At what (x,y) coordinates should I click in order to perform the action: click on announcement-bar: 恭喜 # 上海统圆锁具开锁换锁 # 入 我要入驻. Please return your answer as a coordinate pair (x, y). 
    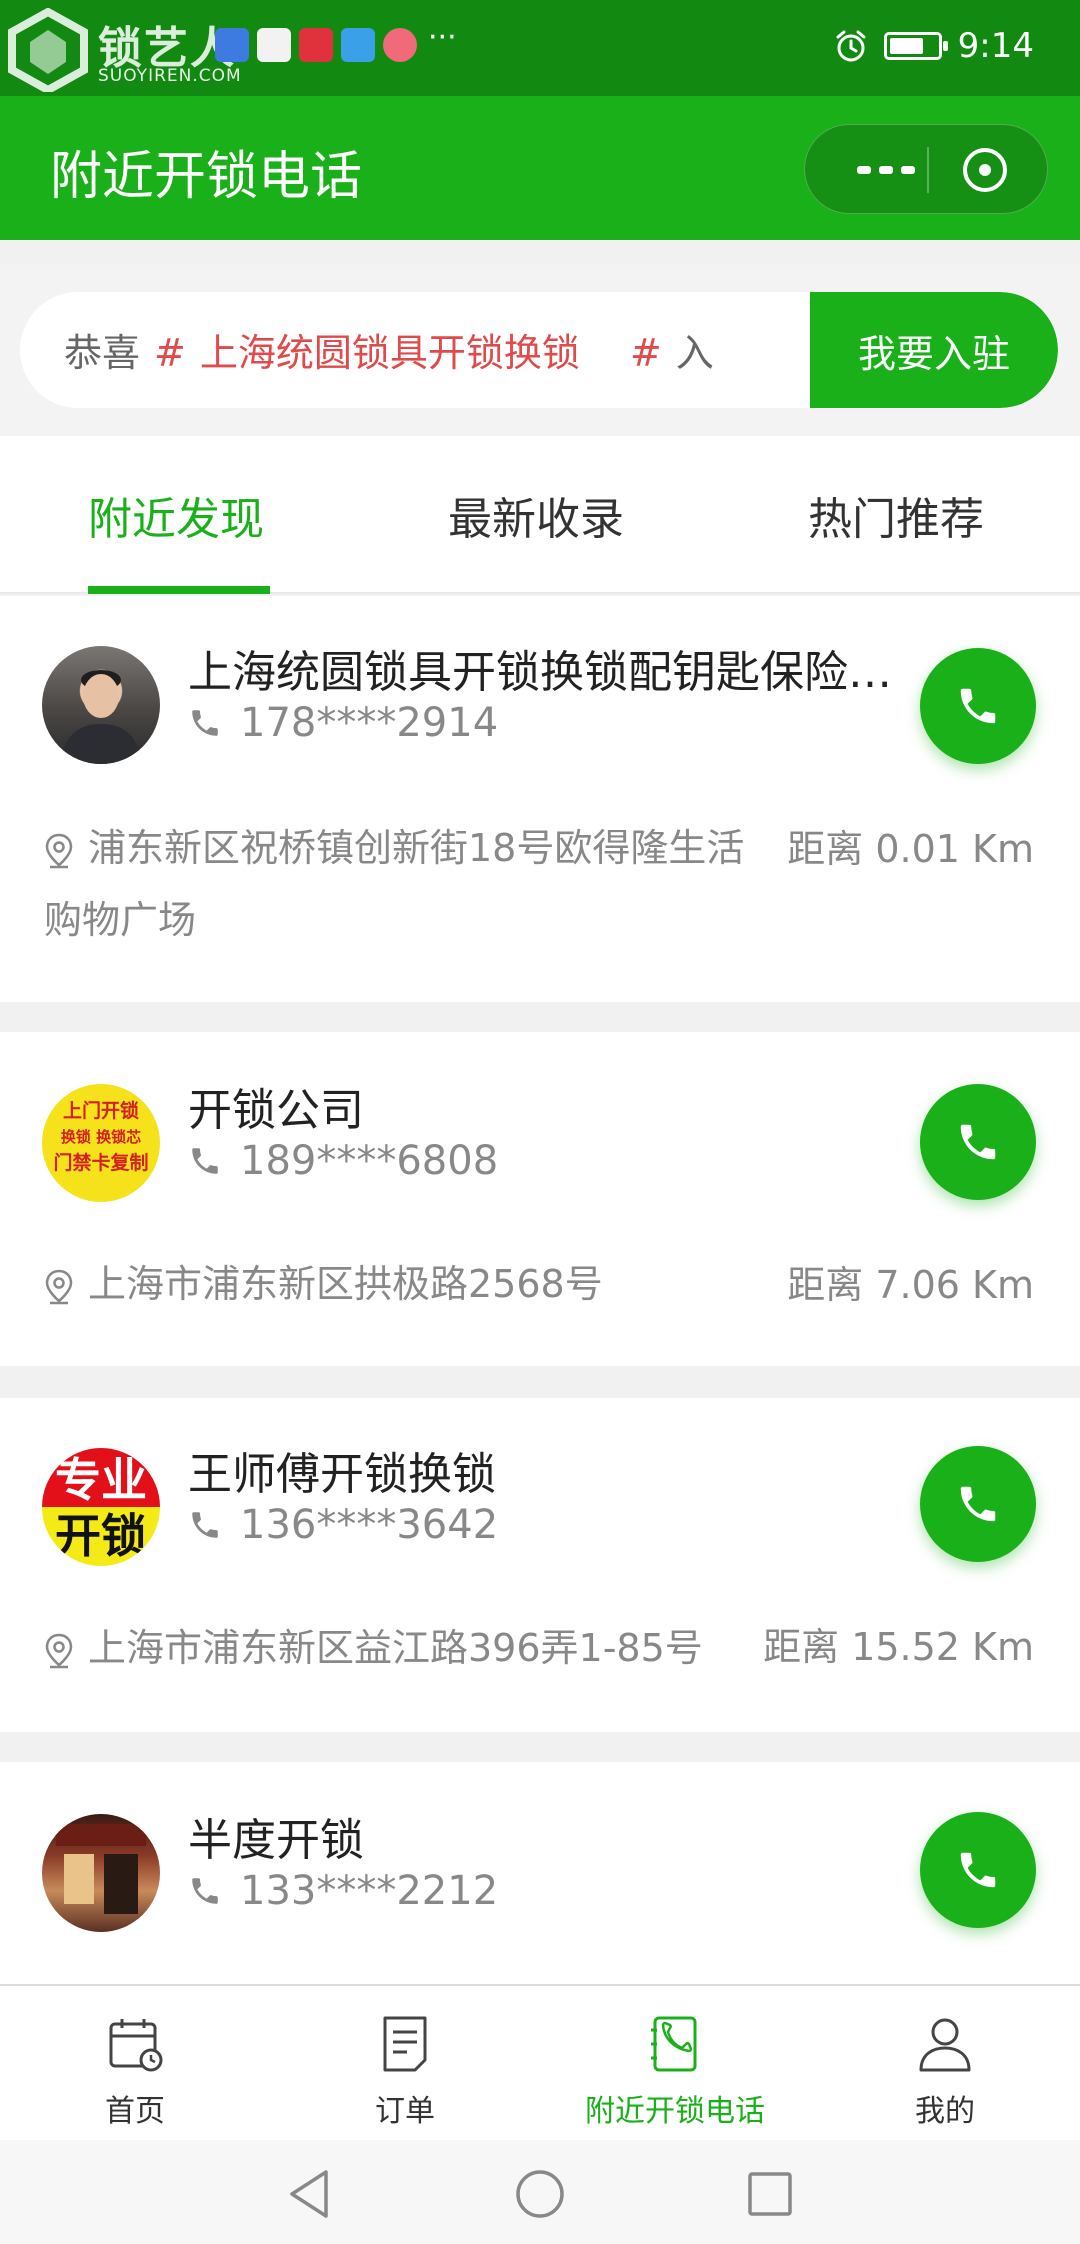
    Looking at the image, I should click on (539, 350).